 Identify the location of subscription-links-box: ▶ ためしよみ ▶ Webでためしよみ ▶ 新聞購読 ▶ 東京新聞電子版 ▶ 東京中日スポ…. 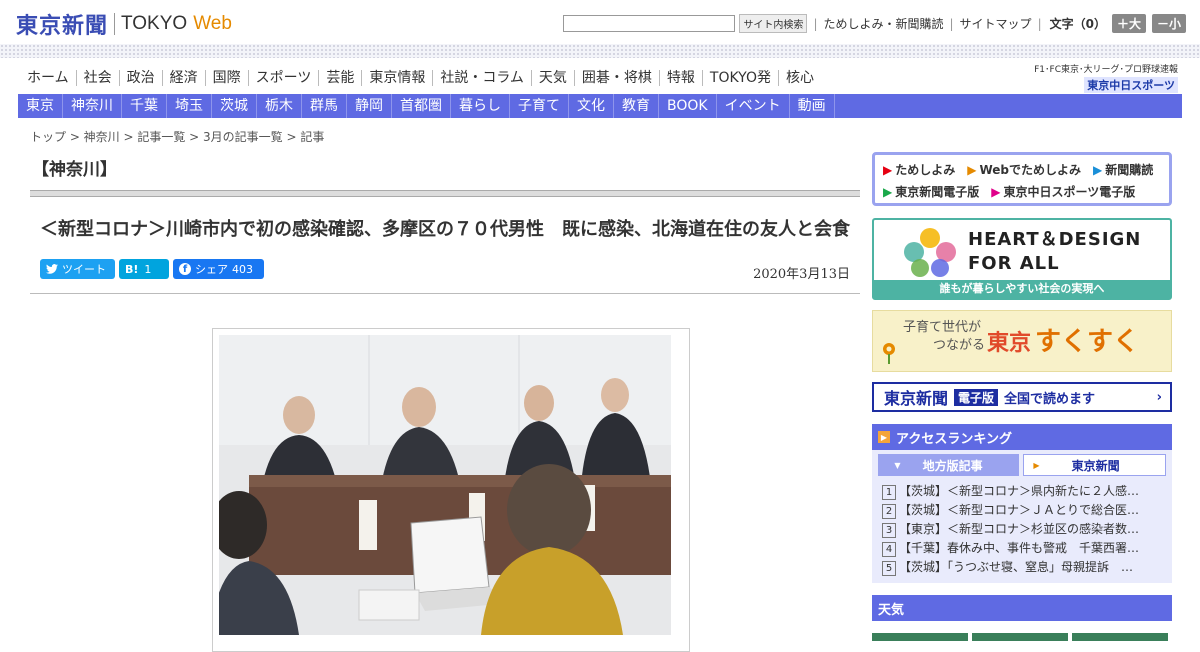
(1022, 179).